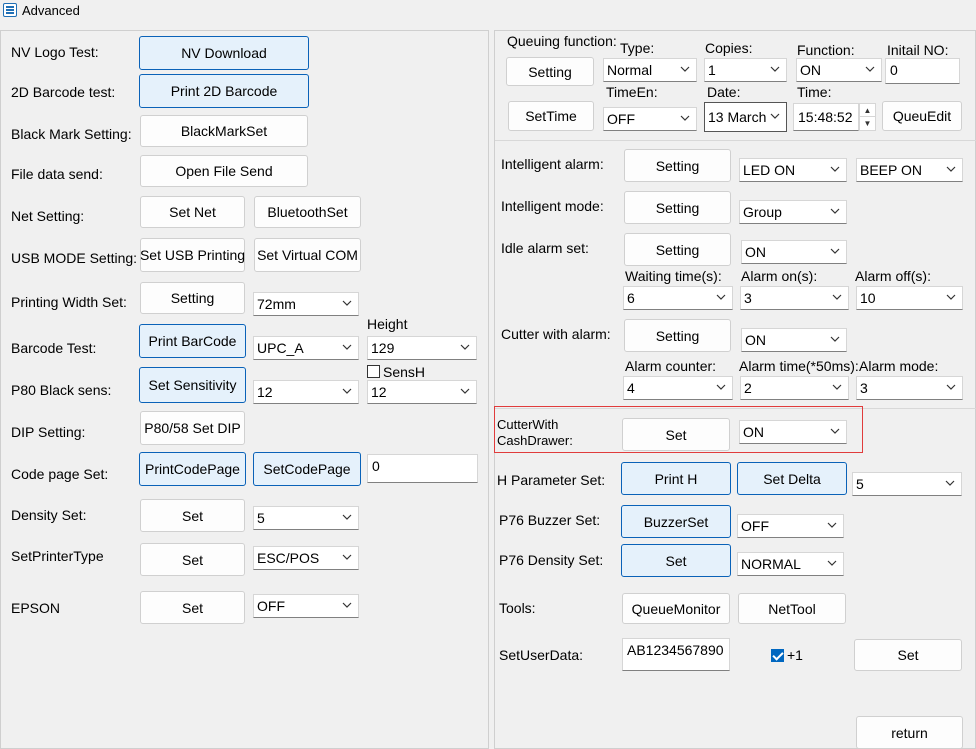  What do you see at coordinates (632, 92) in the screenshot?
I see `time-enable-label: TimeEn:` at bounding box center [632, 92].